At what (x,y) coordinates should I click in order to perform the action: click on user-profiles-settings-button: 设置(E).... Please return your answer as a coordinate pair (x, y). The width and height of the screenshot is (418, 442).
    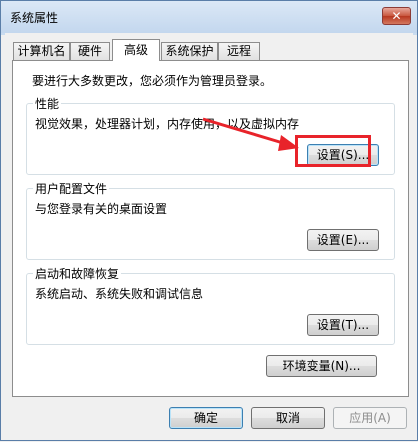
    Looking at the image, I should click on (343, 240).